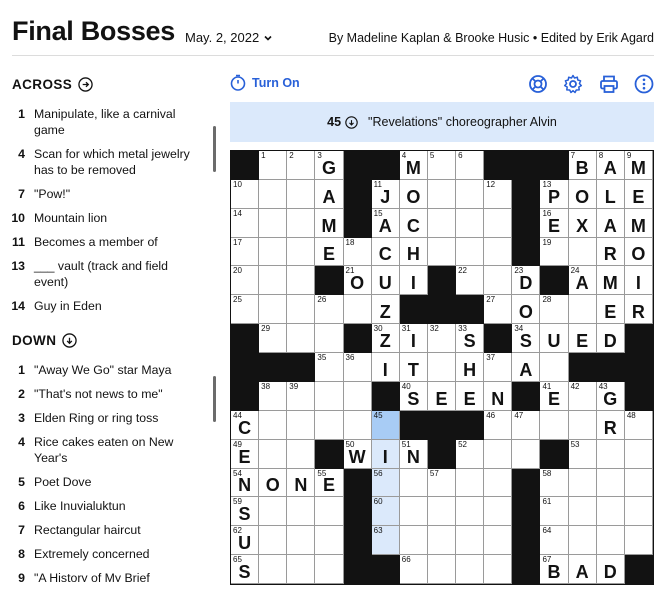 This screenshot has width=666, height=597. What do you see at coordinates (413, 367) in the screenshot?
I see `grid-cell: T` at bounding box center [413, 367].